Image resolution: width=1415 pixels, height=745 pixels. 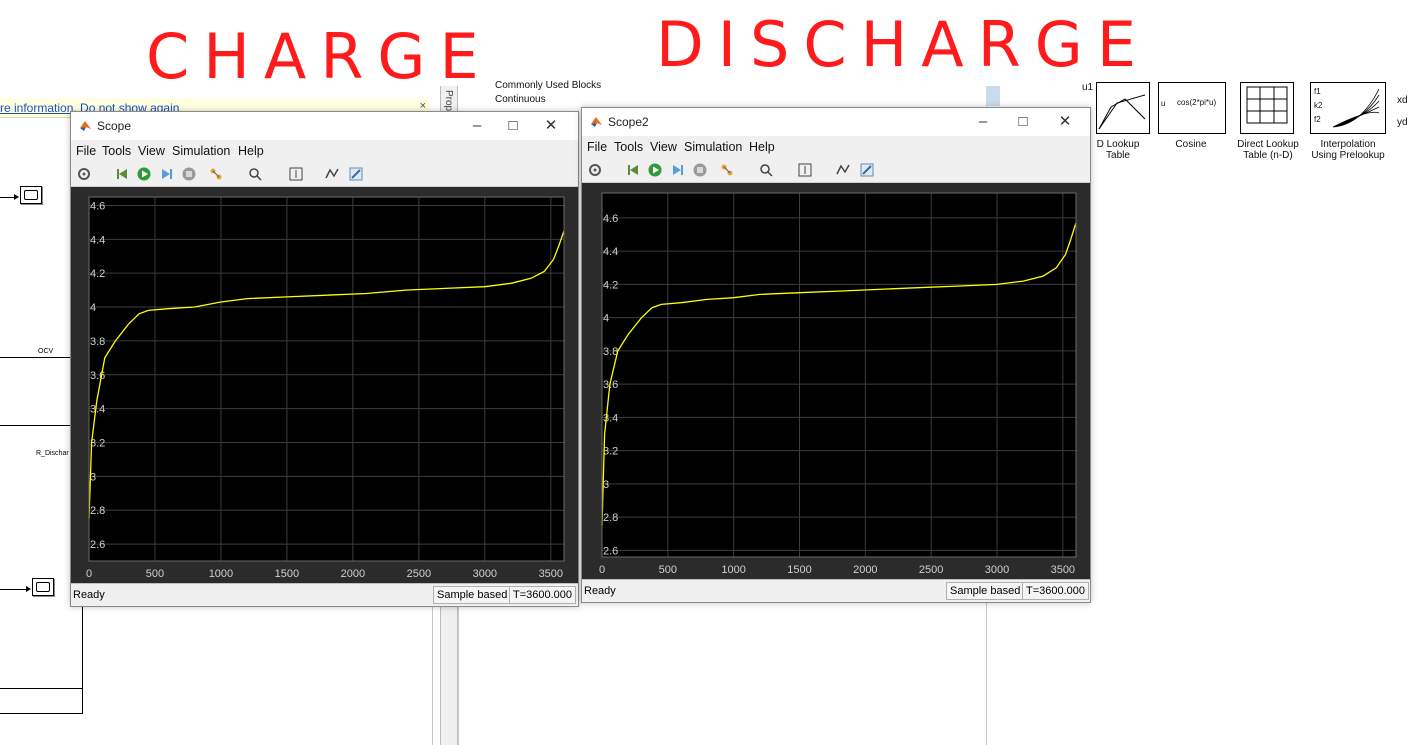 What do you see at coordinates (324, 594) in the screenshot?
I see `status-bar: Ready Sample based T=3600.000` at bounding box center [324, 594].